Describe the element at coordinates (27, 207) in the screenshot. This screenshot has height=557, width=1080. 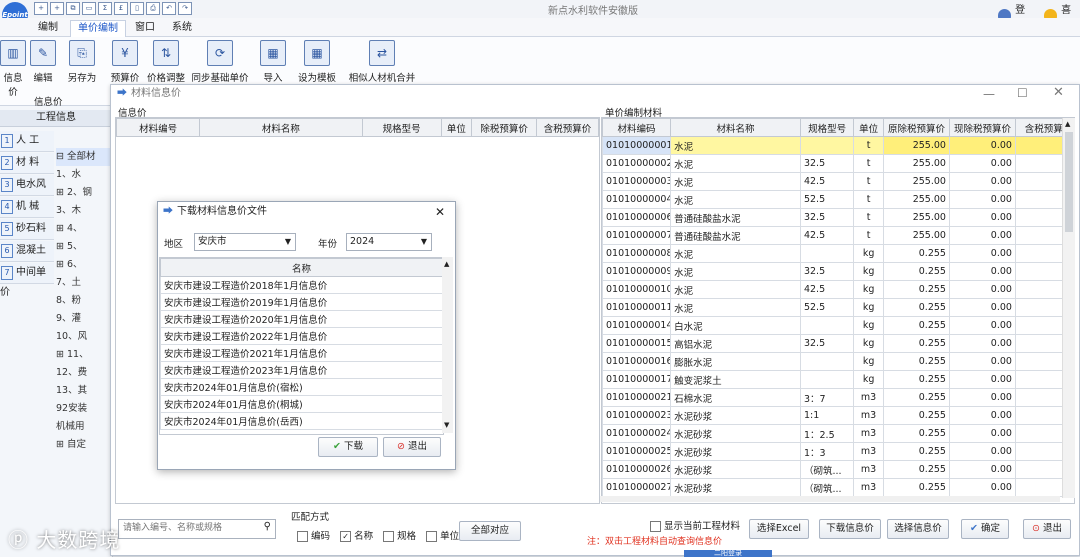
I see `category-item: 4机 械` at that location.